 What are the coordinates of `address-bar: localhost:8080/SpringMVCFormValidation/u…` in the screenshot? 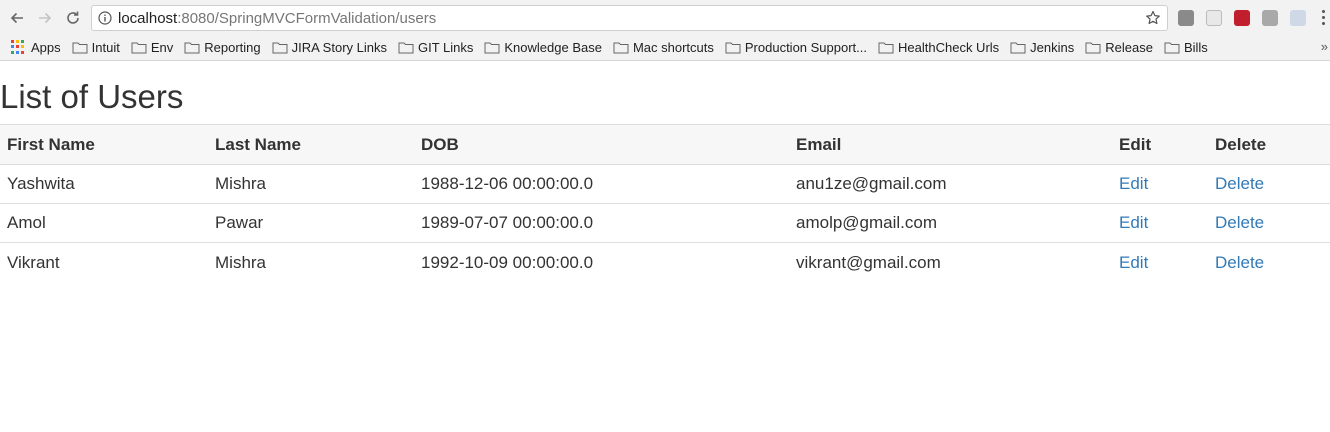 It's located at (629, 18).